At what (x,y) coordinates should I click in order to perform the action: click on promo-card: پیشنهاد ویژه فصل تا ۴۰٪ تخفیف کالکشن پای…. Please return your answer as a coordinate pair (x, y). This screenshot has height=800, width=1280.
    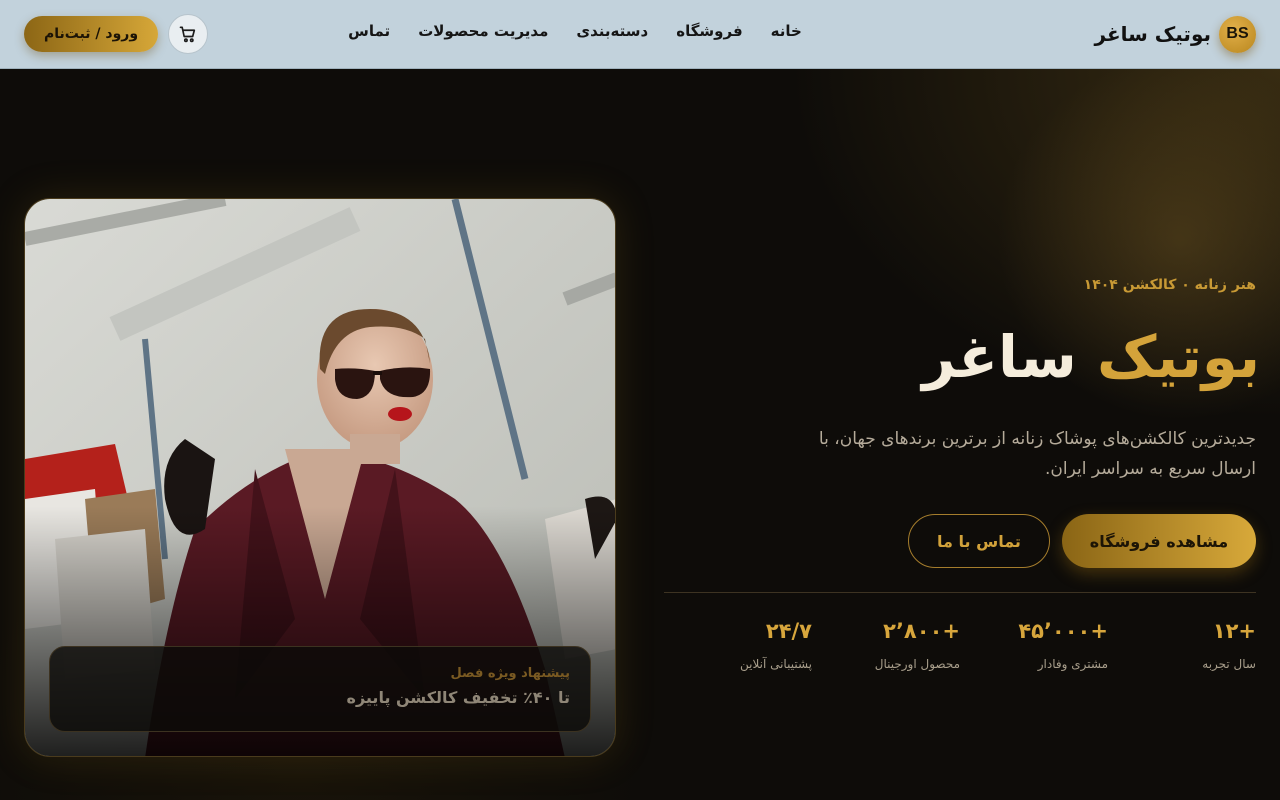
    Looking at the image, I should click on (320, 689).